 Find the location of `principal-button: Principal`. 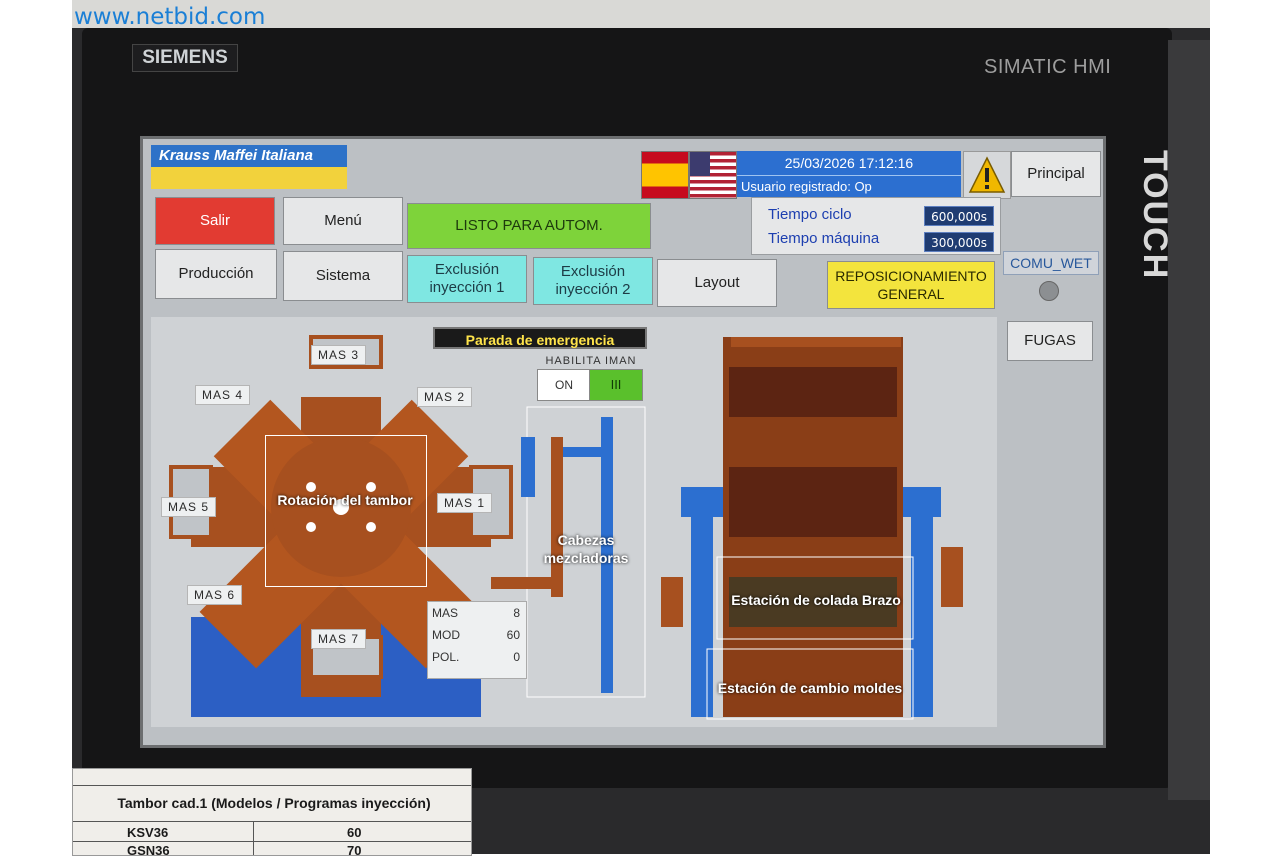

principal-button: Principal is located at coordinates (1056, 174).